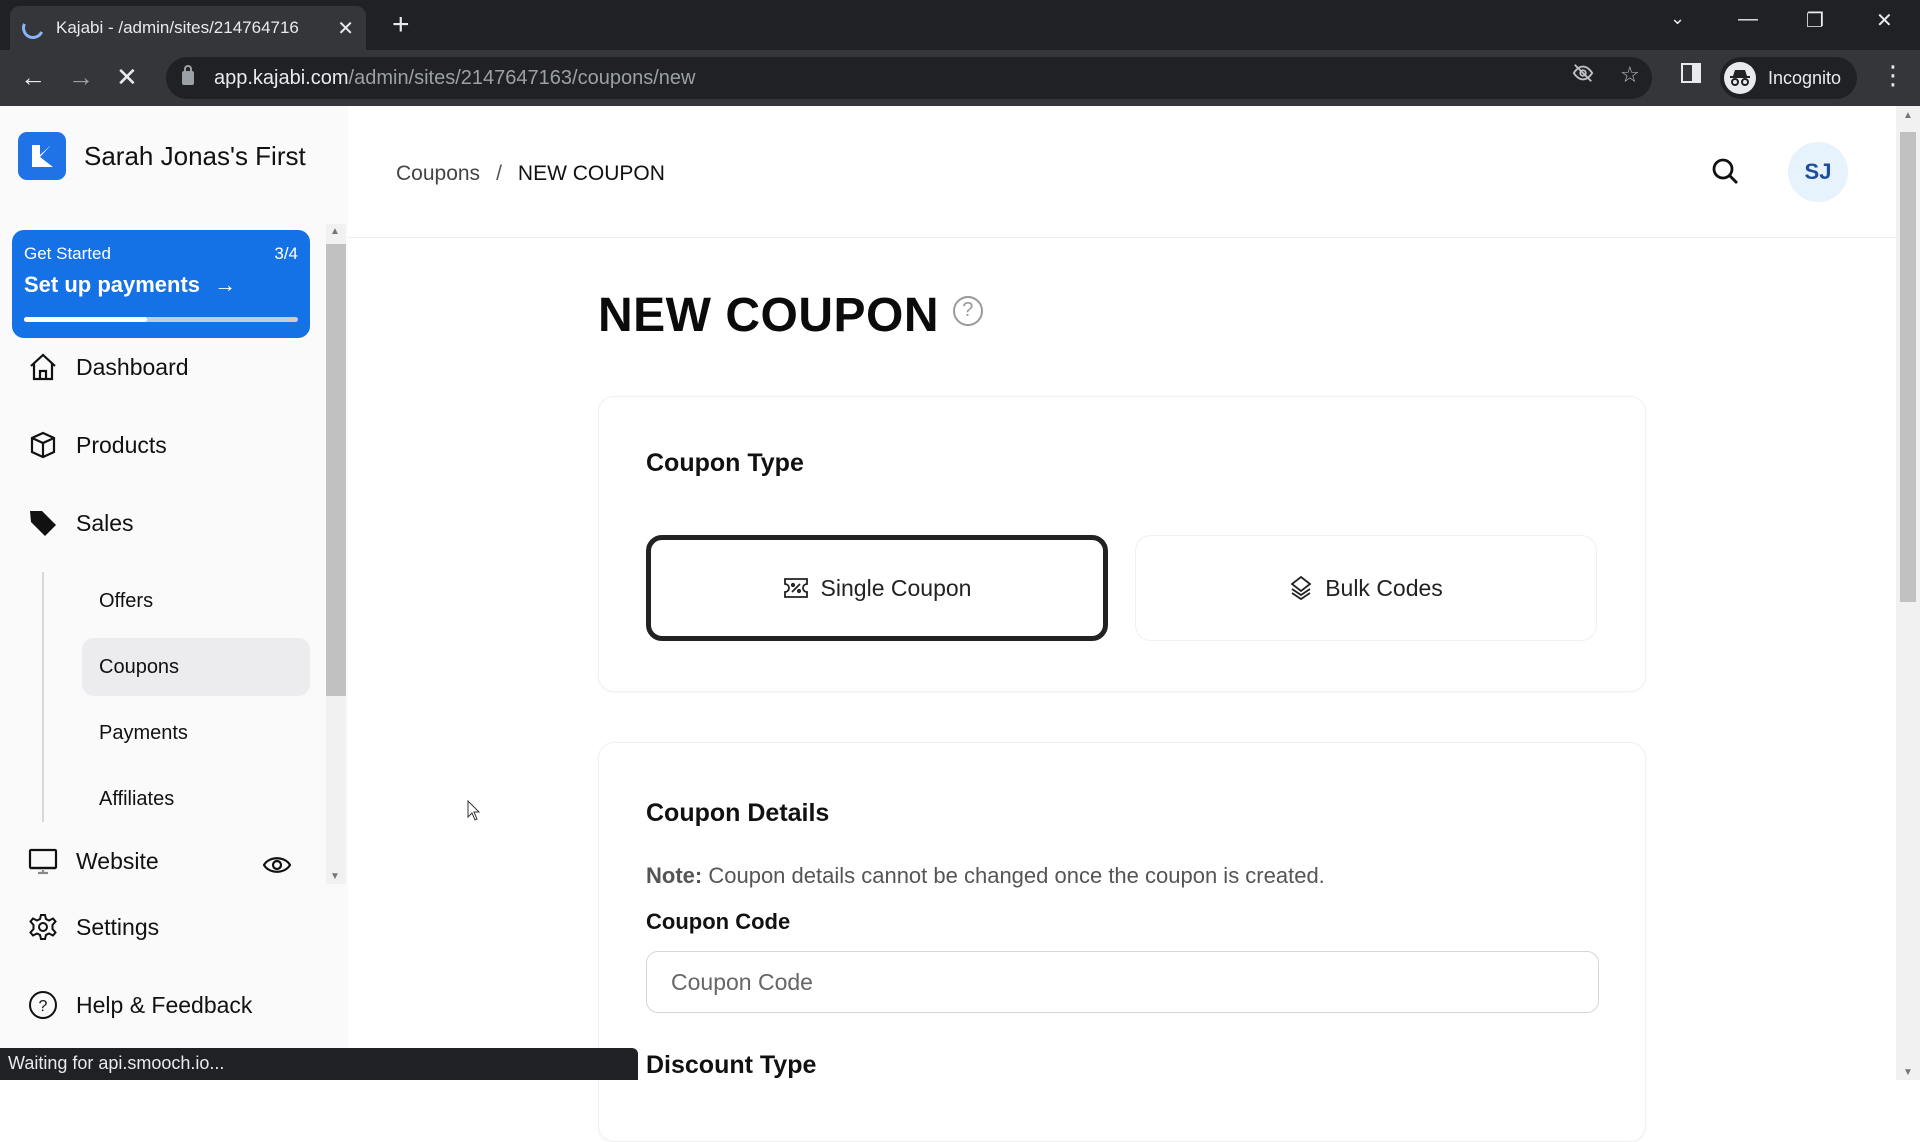 The image size is (1920, 1142). Describe the element at coordinates (168, 927) in the screenshot. I see `sidebar-item-settings: Settings` at that location.